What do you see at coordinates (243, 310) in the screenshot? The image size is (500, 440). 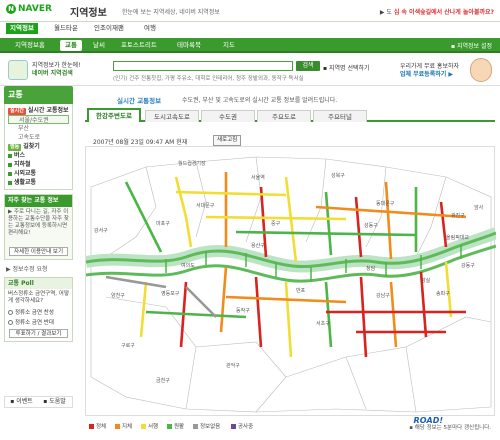 I see `map-label: 동작구` at bounding box center [243, 310].